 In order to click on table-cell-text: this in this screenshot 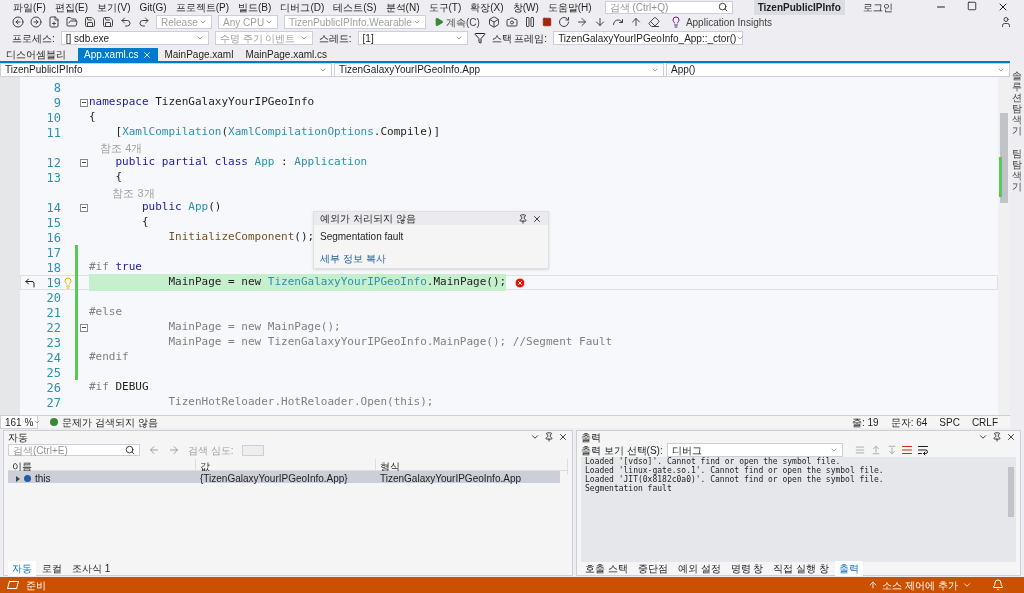, I will do `click(43, 479)`.